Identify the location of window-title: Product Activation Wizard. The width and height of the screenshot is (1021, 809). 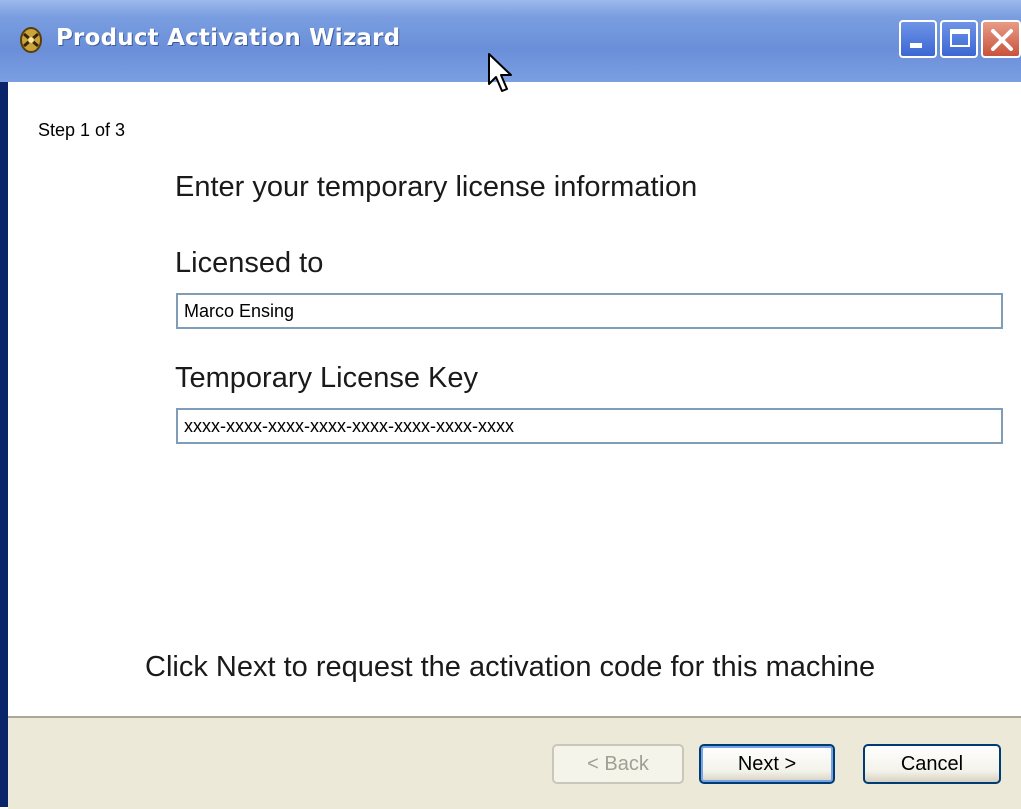
(228, 38).